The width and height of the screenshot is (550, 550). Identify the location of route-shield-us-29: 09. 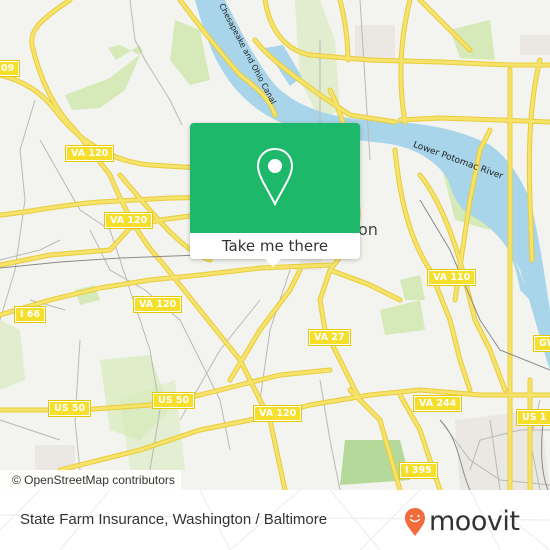
(10, 68).